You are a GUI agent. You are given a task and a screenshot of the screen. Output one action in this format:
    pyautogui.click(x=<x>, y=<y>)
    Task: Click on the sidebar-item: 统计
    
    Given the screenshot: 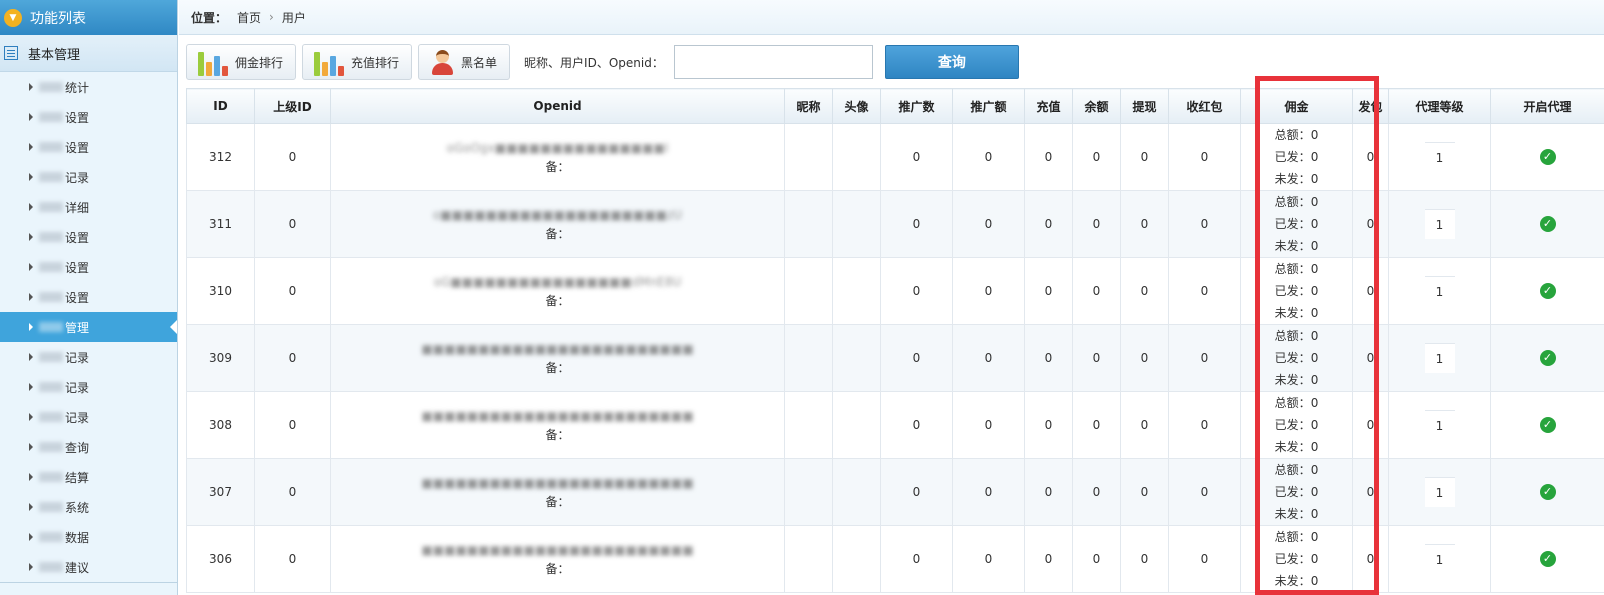 What is the action you would take?
    pyautogui.click(x=88, y=87)
    